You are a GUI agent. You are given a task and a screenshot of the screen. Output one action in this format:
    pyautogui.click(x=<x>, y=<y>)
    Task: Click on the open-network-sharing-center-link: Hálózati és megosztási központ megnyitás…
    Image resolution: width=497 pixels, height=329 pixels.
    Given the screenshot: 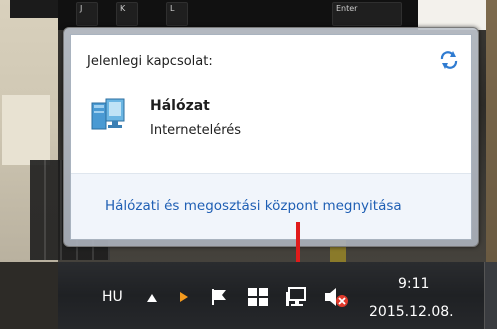 What is the action you would take?
    pyautogui.click(x=253, y=206)
    